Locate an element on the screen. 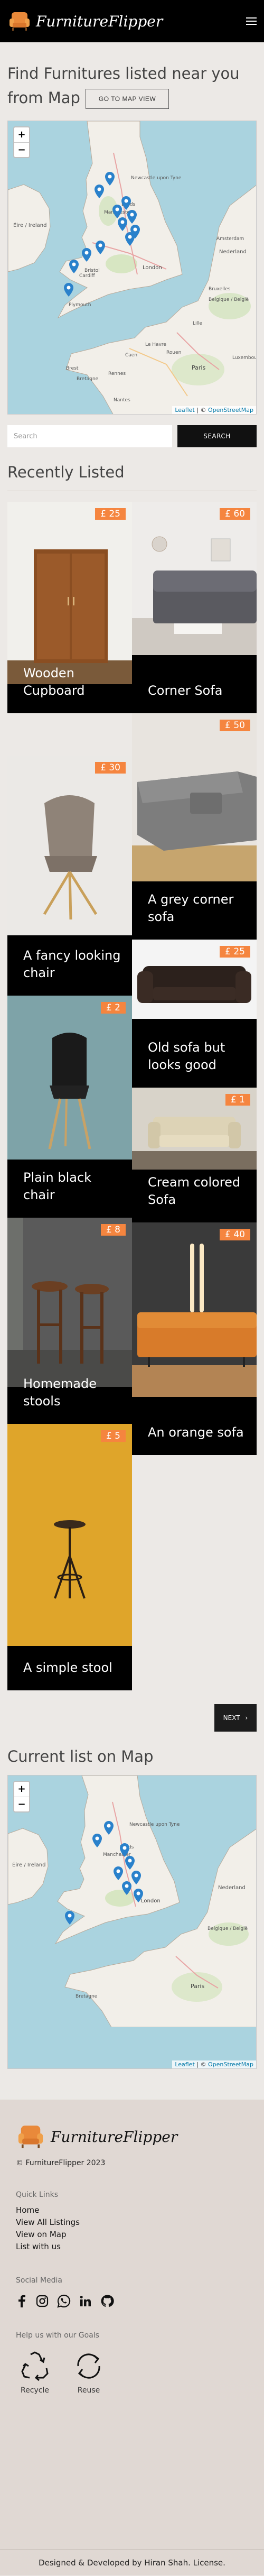  facebook-icon is located at coordinates (21, 2301).